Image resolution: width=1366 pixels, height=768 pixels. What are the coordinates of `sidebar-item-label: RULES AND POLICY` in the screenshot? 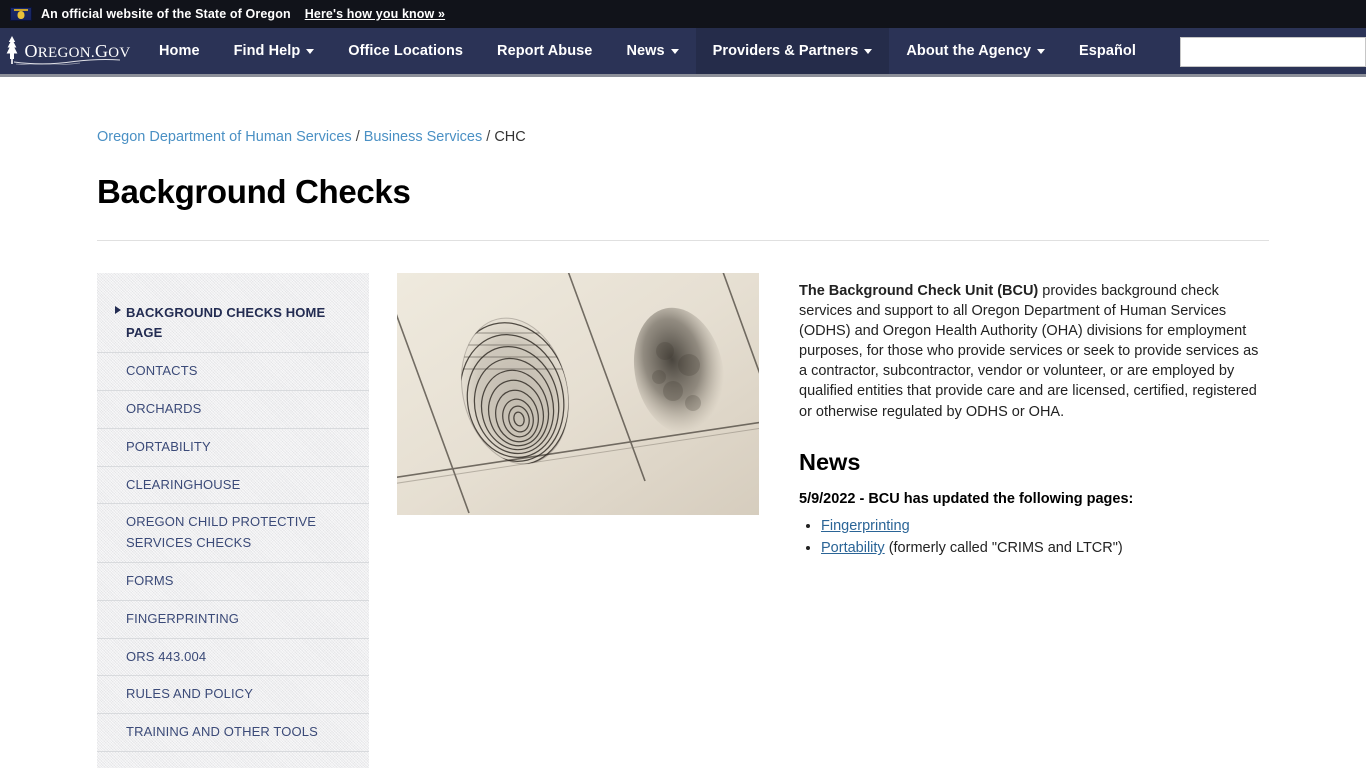 It's located at (190, 694).